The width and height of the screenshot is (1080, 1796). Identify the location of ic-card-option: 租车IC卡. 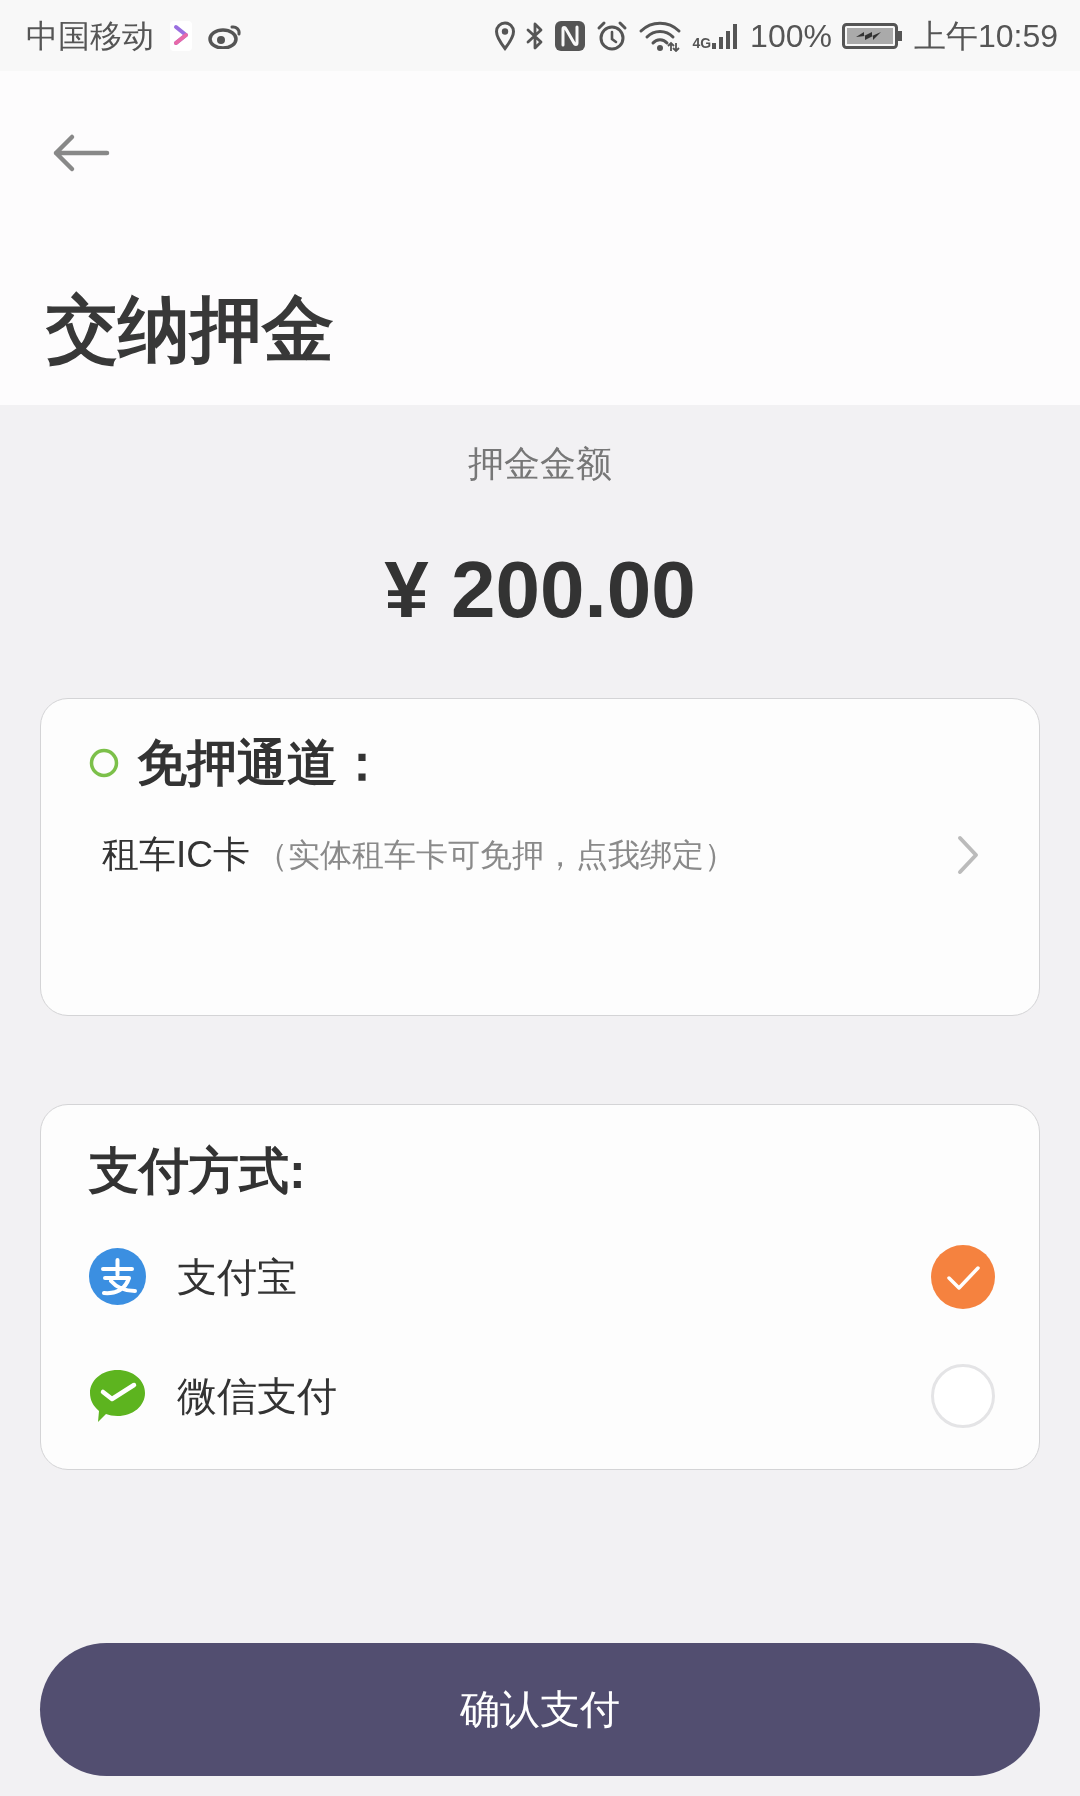
(176, 854).